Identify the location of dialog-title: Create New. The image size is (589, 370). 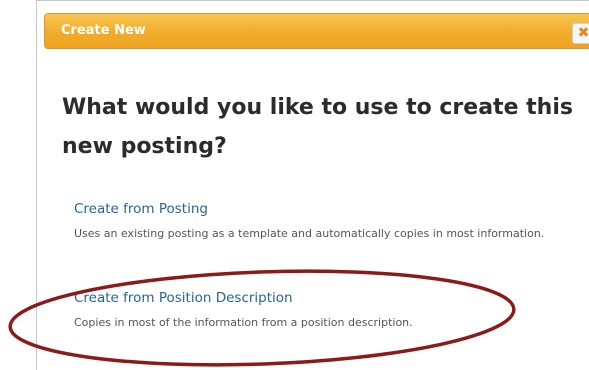
(103, 30).